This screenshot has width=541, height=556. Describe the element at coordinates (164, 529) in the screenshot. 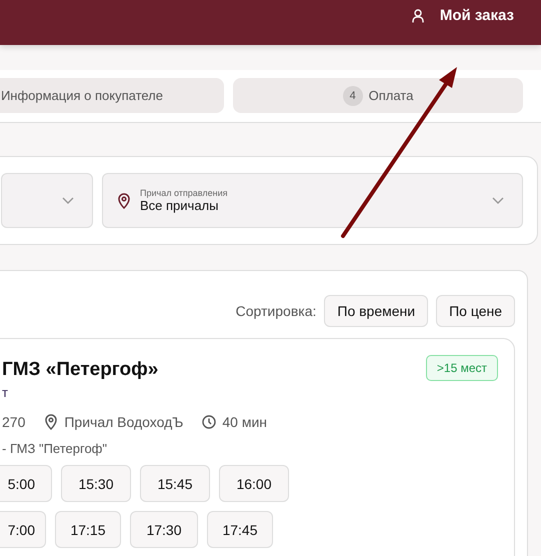

I see `time-slot-button: 17:30` at that location.